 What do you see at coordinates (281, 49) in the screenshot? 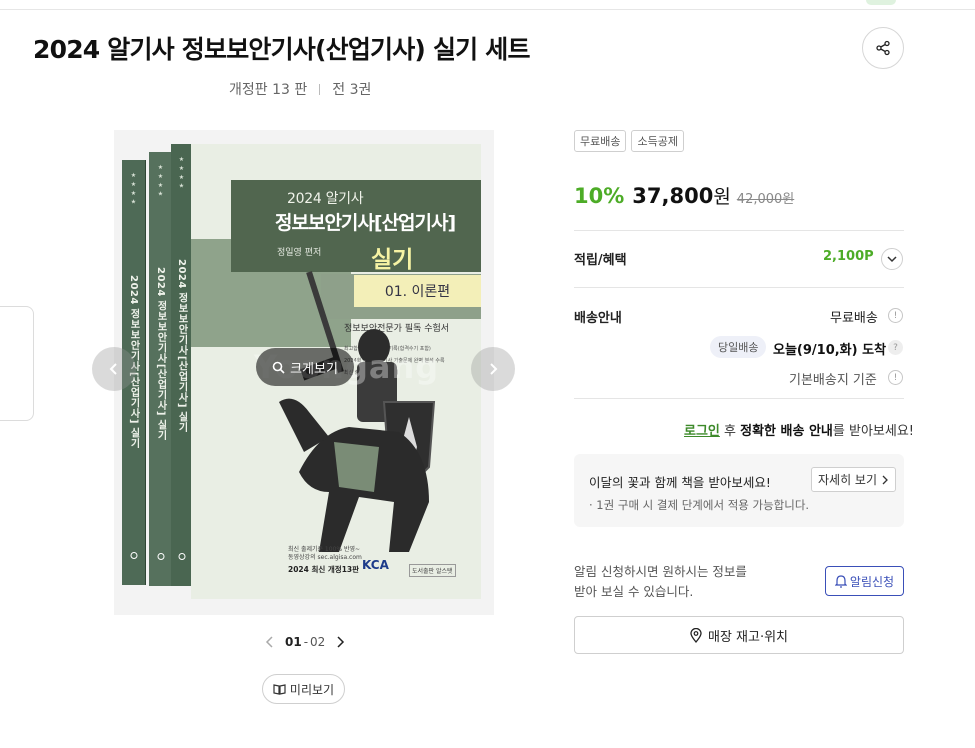
I see `product-title: 2024 알기사 정보보안기사(산업기사) 실기 세트` at bounding box center [281, 49].